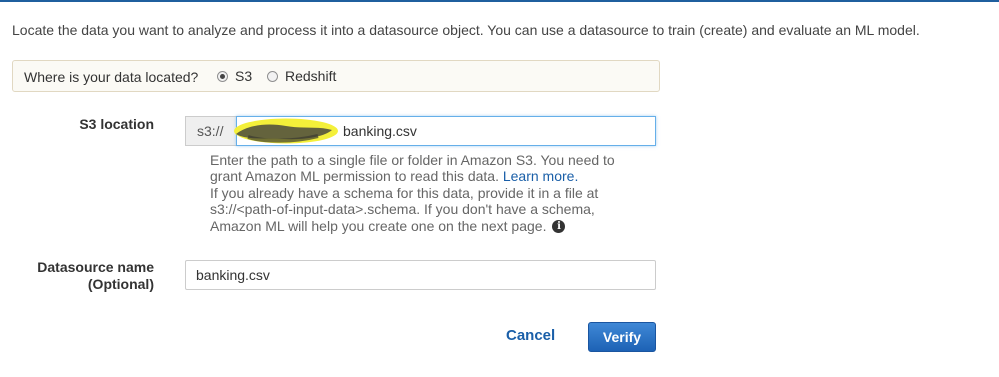 This screenshot has width=999, height=377. I want to click on datasource-name-label-line1: Datasource name, so click(95, 267).